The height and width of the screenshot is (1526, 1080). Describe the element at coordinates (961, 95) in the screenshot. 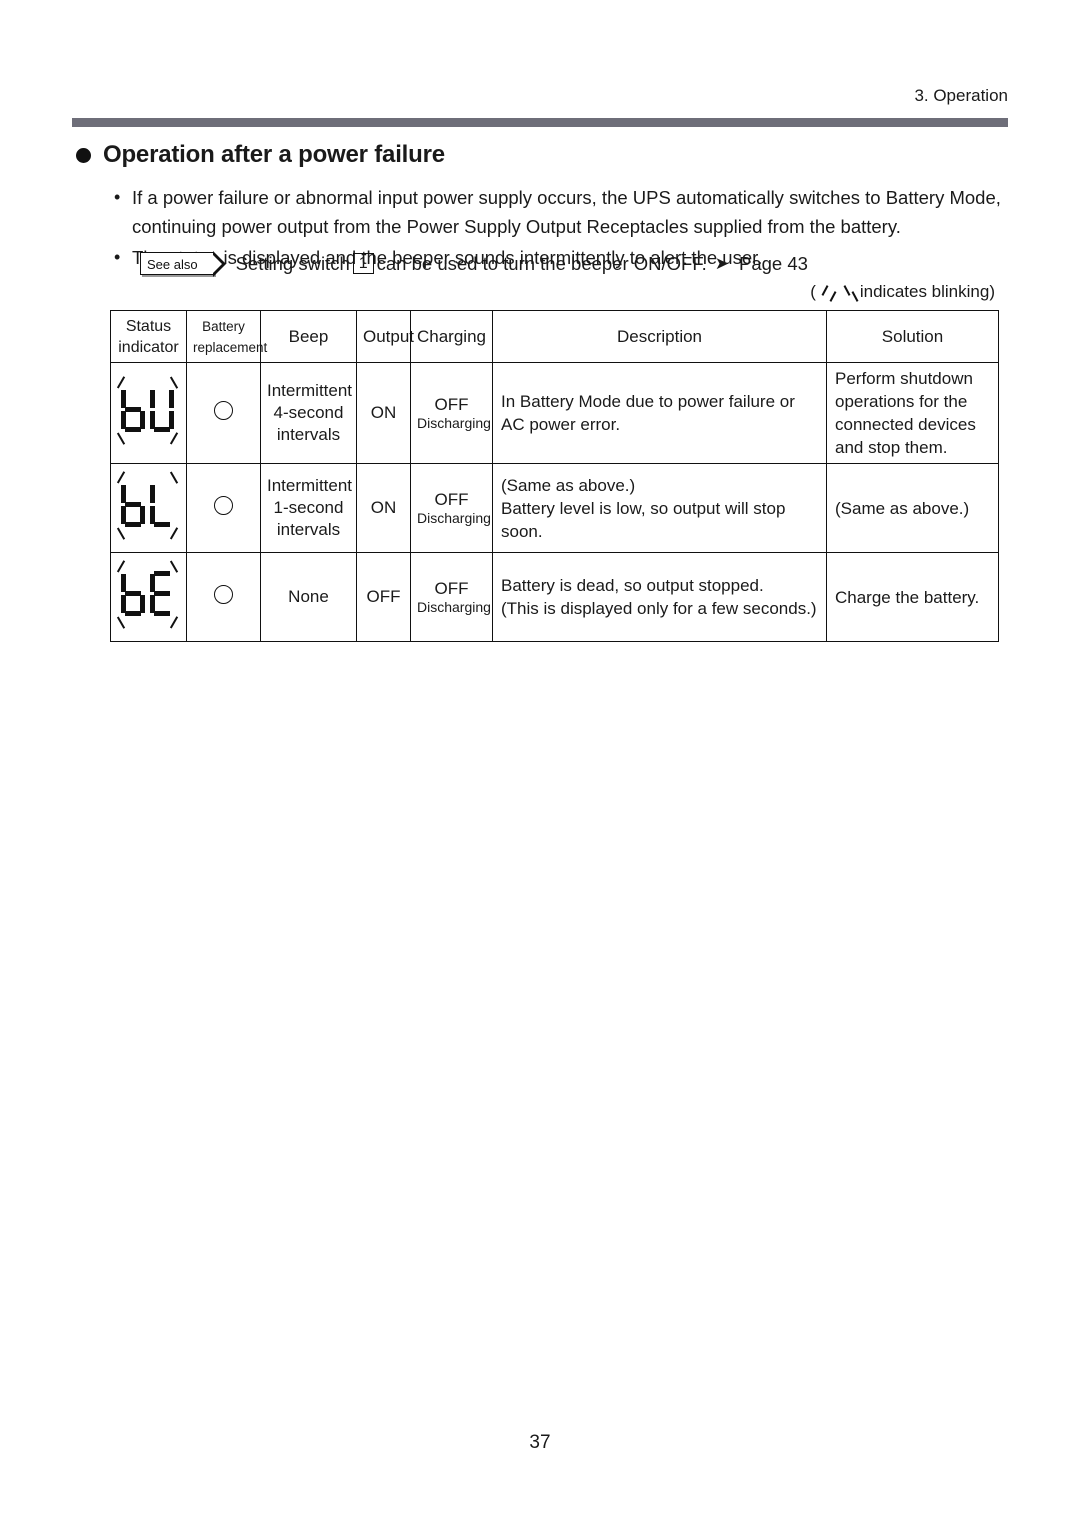

I see `running-header: 3. Operation` at that location.